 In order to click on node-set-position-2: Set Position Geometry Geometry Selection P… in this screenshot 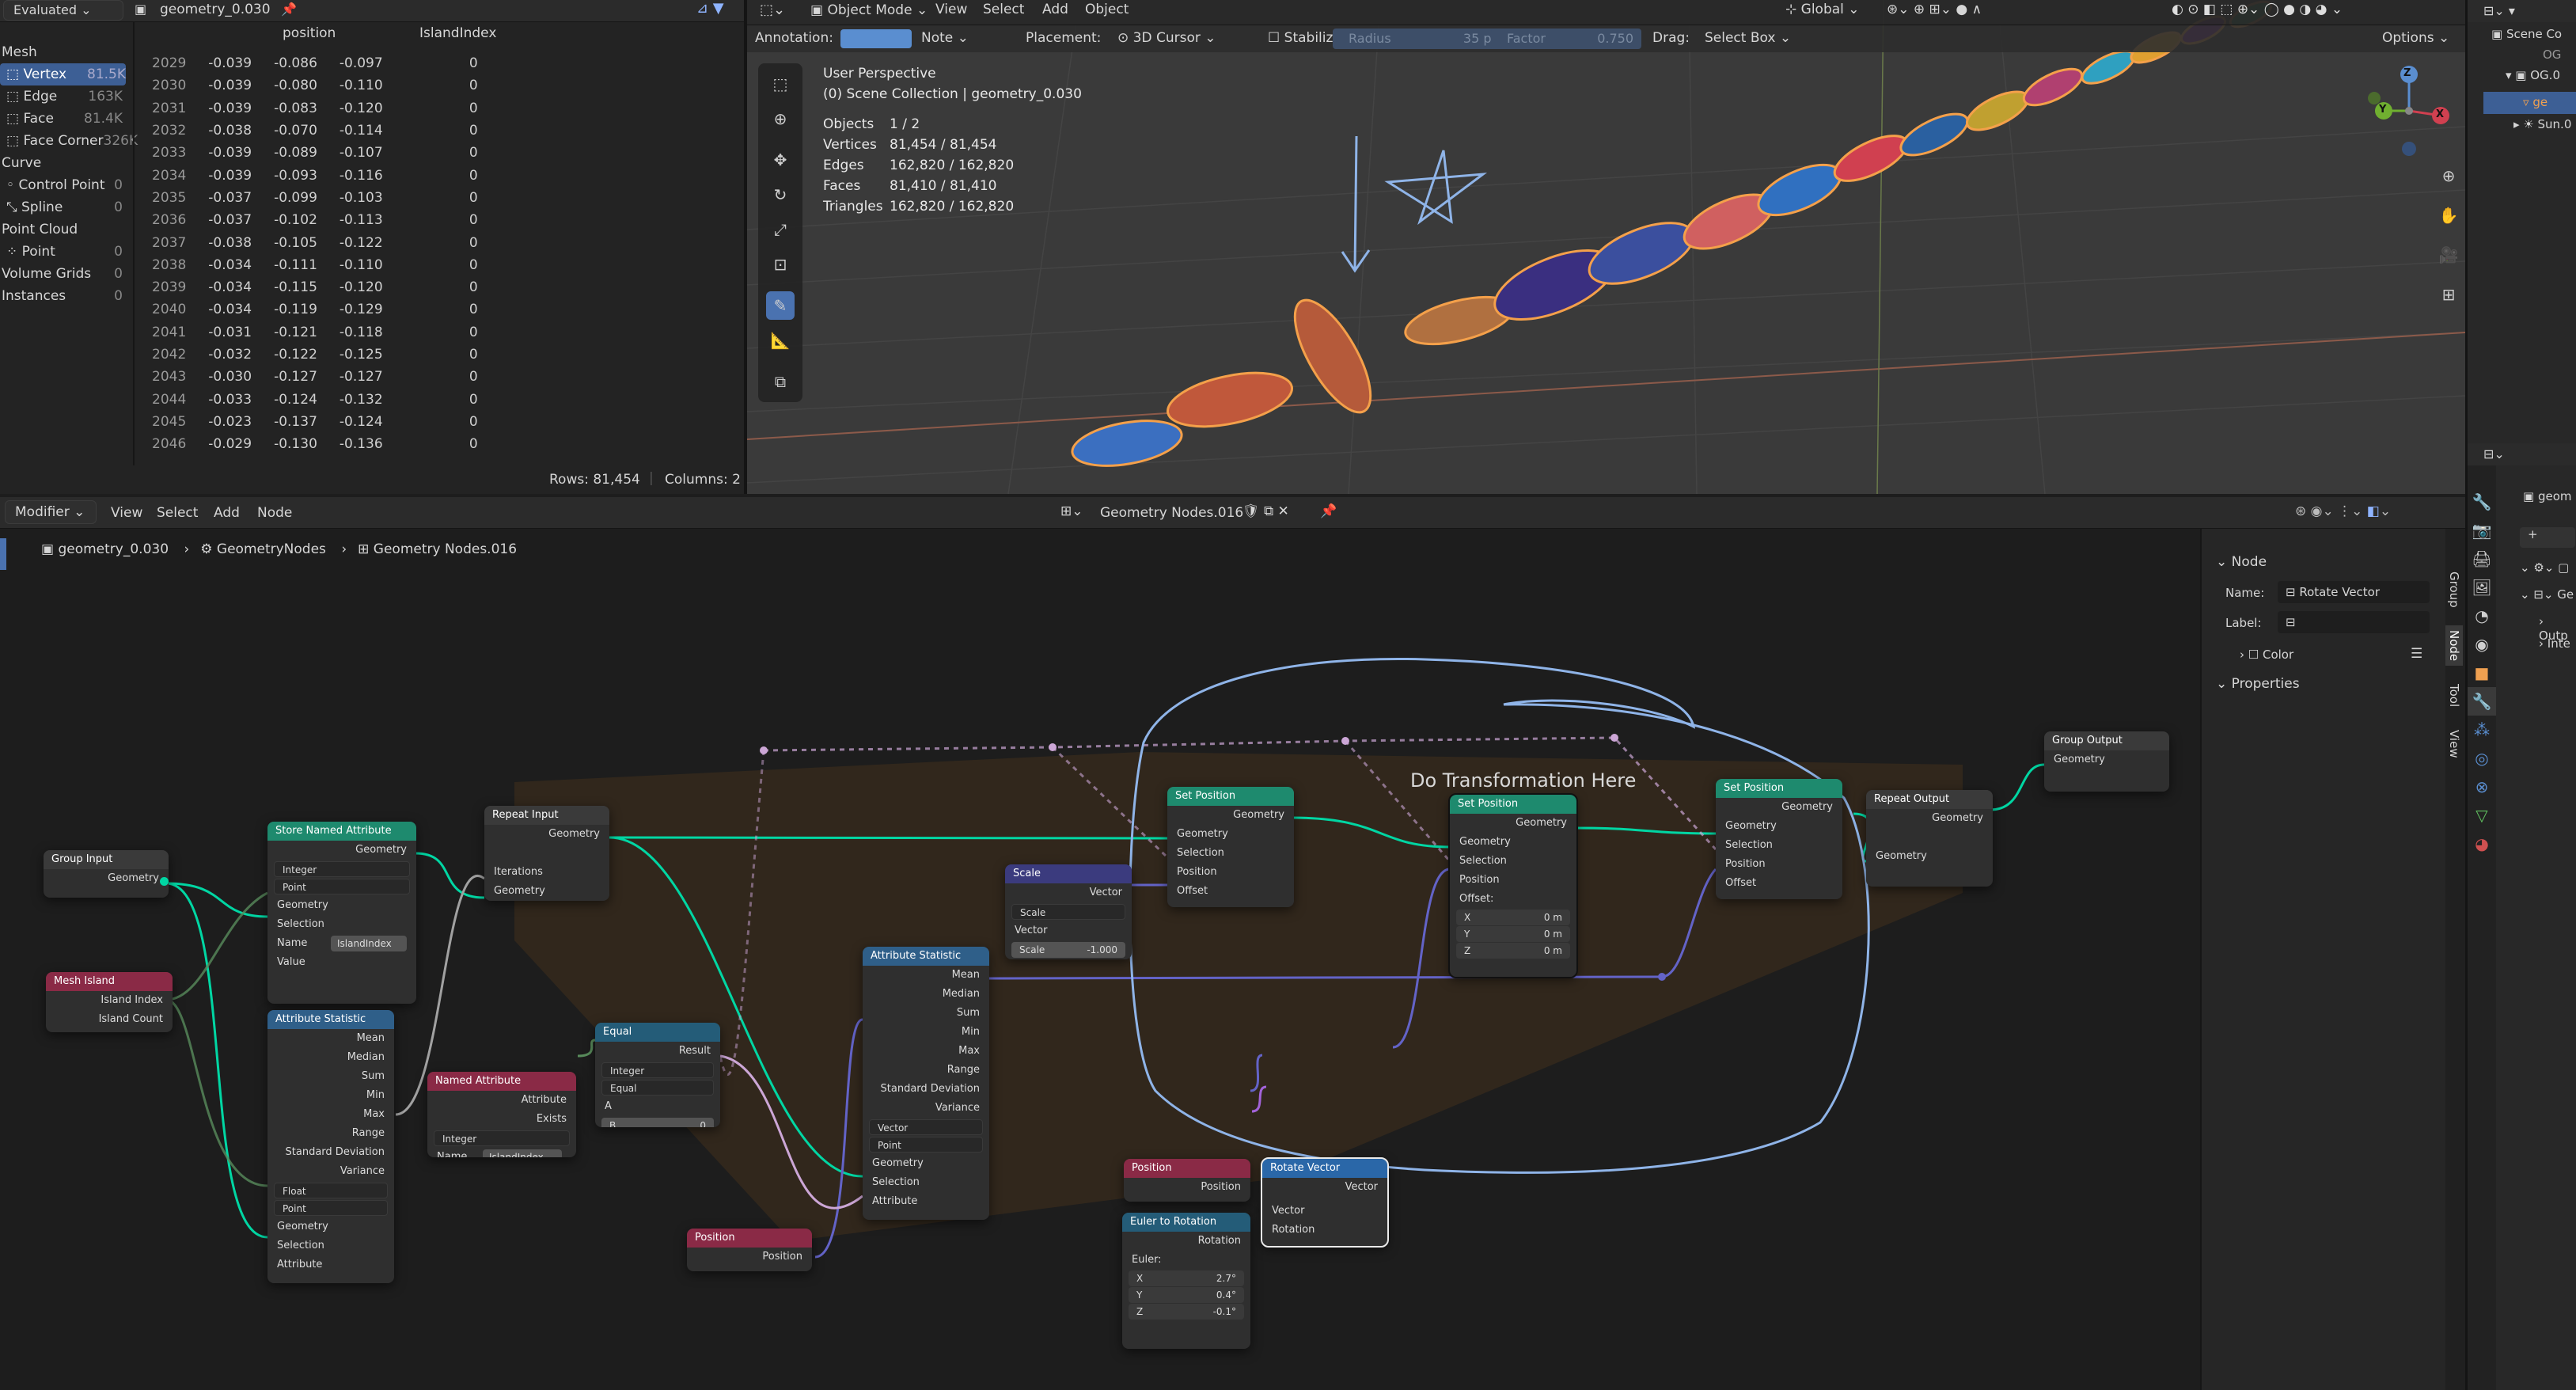, I will do `click(1513, 886)`.